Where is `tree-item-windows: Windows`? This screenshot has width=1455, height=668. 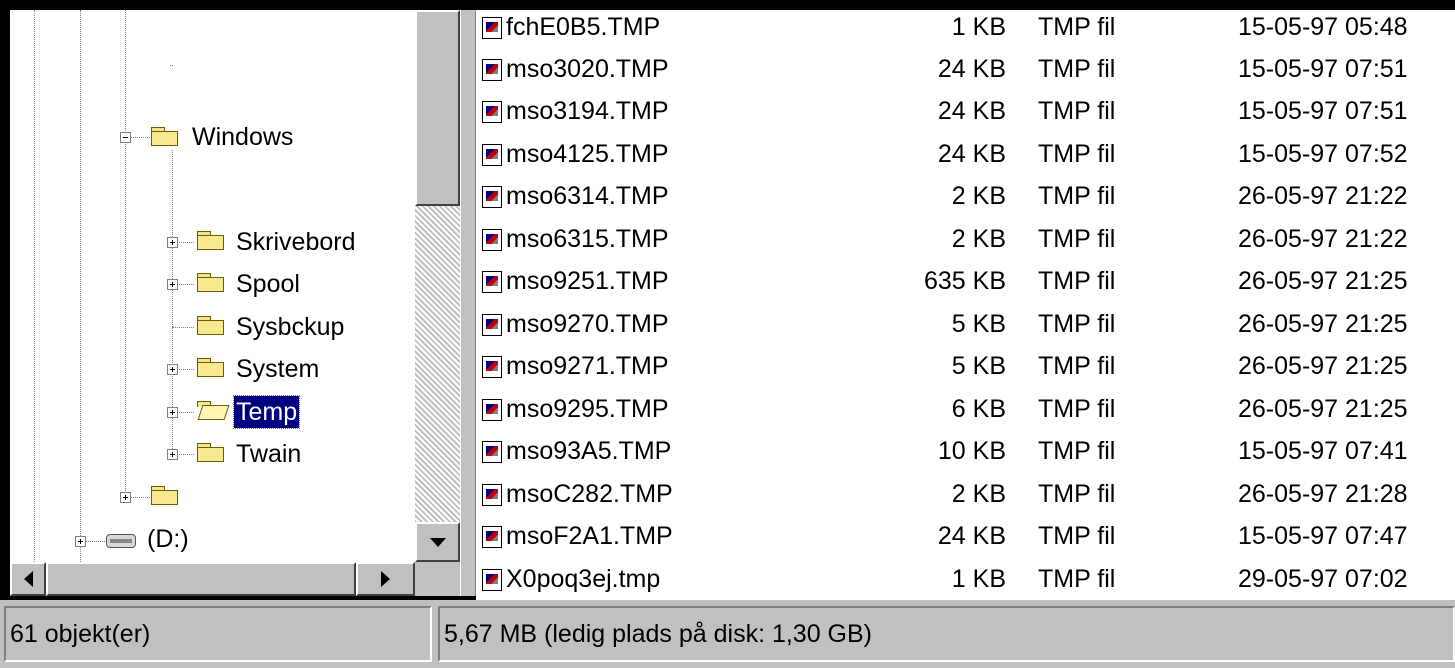 tree-item-windows: Windows is located at coordinates (242, 137).